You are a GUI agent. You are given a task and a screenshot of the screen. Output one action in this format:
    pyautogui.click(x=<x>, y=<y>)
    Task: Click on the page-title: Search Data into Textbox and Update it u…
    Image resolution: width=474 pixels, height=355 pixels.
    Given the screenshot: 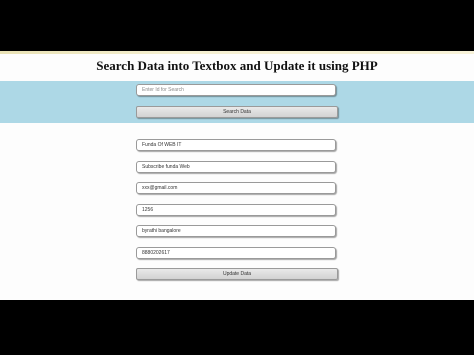 What is the action you would take?
    pyautogui.click(x=237, y=65)
    